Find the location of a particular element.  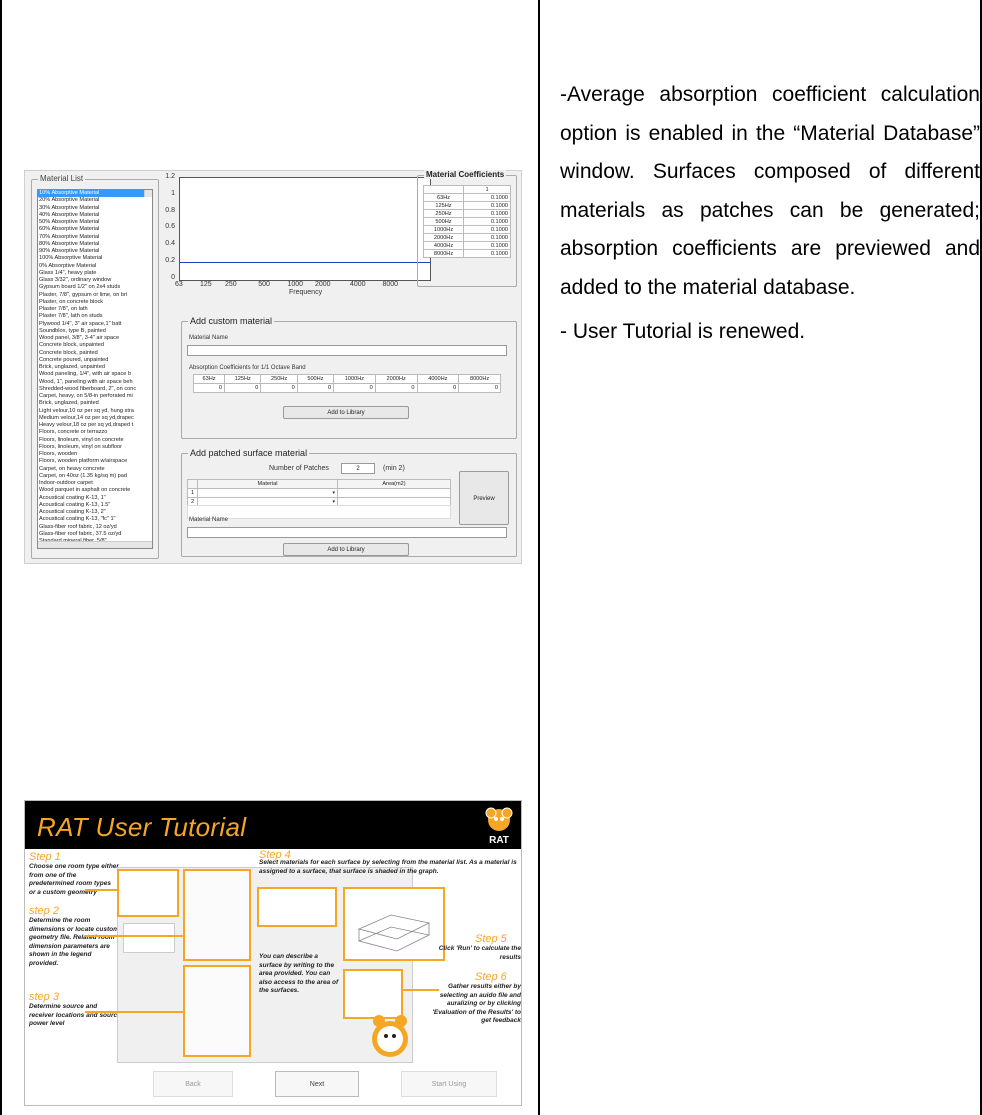

material-list-item: Brick, unglazed, painted is located at coordinates (95, 403).